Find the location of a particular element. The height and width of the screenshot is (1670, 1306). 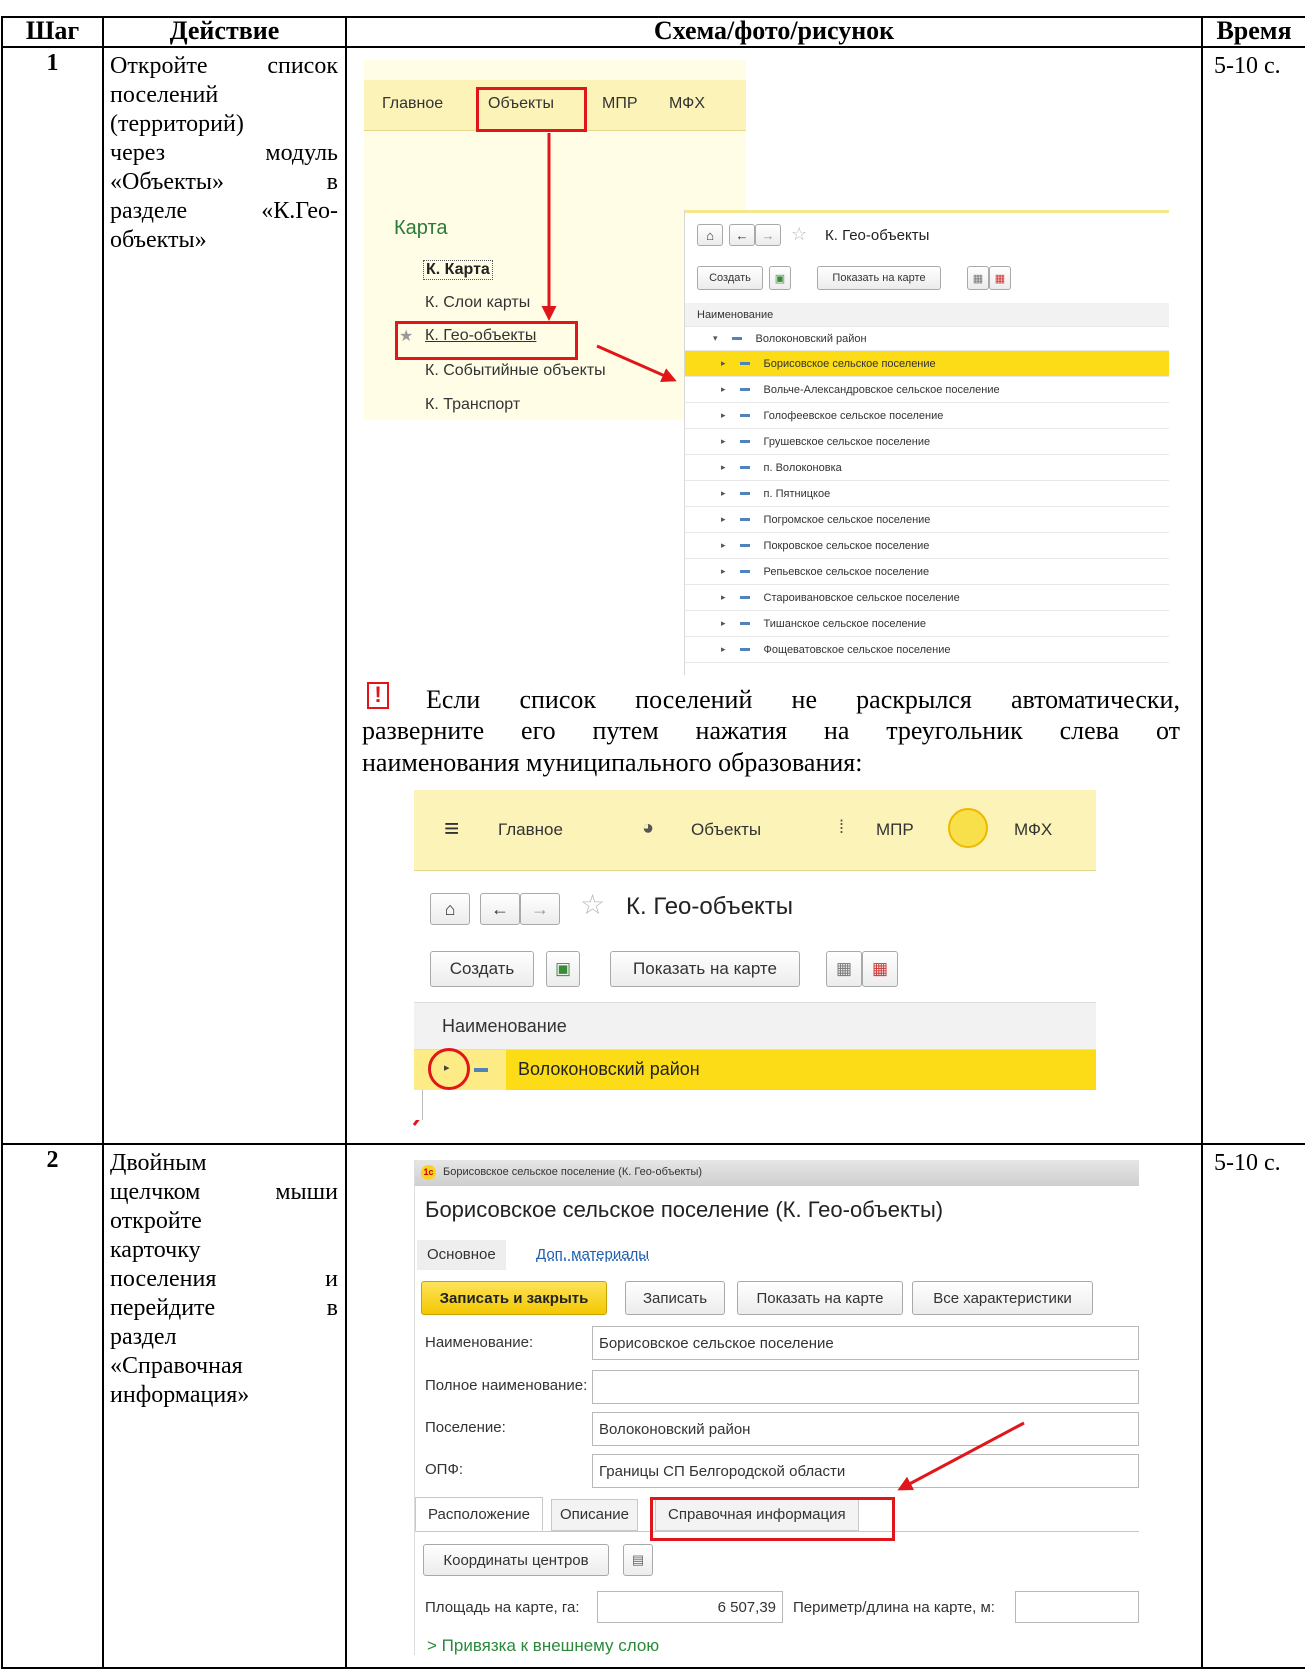

add-icon-button-c: ▣ is located at coordinates (563, 969).